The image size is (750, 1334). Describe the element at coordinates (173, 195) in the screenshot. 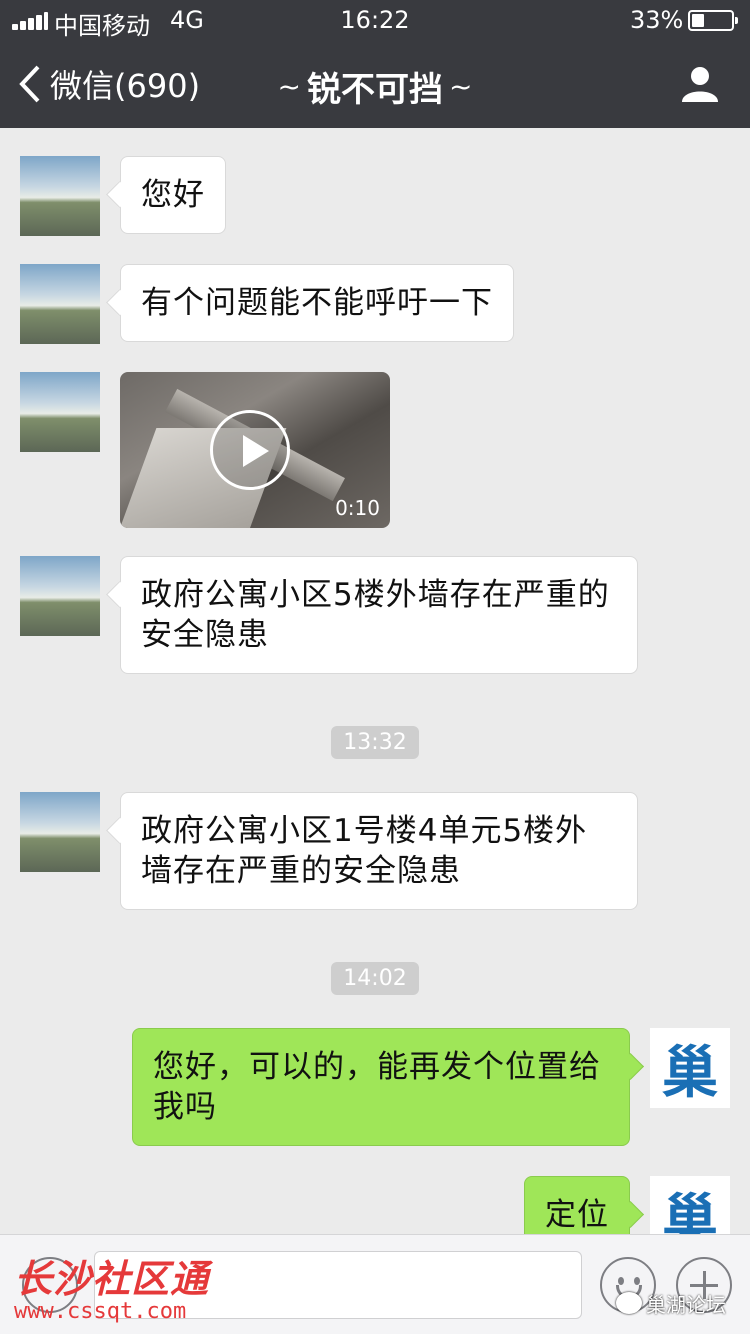

I see `incoming-message: 您好` at that location.